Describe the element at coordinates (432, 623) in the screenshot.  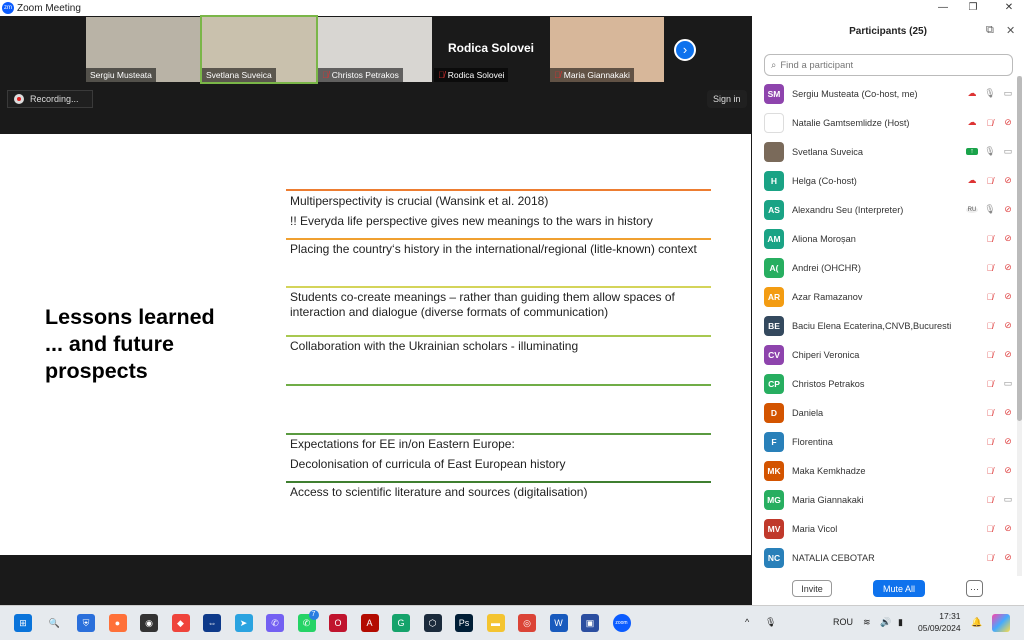
I see `taskbar-app-hex-icon: ⬡` at that location.